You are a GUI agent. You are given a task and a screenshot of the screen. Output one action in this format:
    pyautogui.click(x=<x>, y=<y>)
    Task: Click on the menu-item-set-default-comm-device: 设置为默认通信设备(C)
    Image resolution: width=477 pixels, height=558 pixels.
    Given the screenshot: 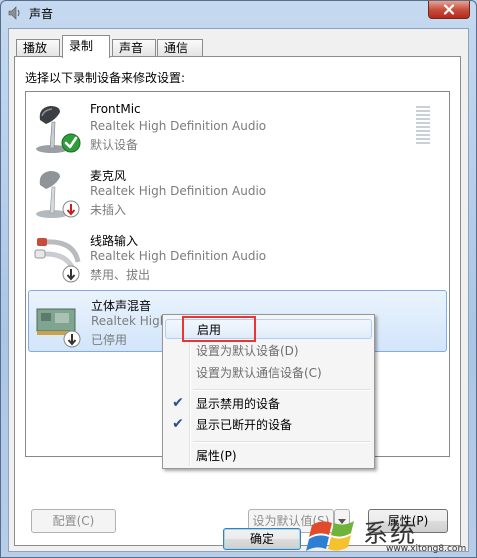 What is the action you would take?
    pyautogui.click(x=268, y=373)
    